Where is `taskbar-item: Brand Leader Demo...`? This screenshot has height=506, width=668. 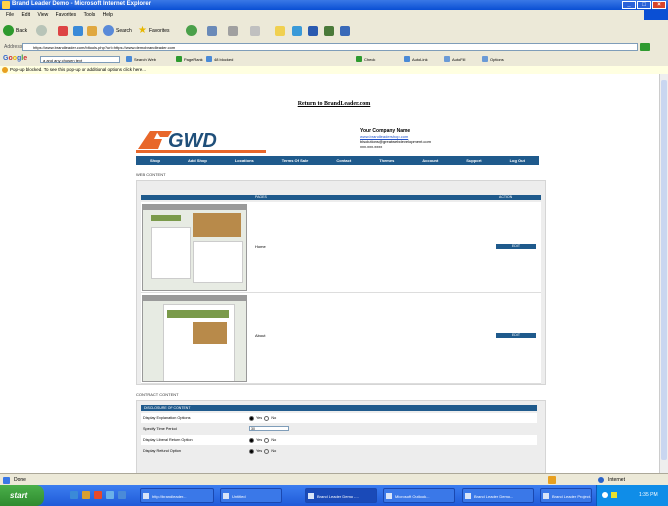 taskbar-item: Brand Leader Demo... is located at coordinates (498, 495).